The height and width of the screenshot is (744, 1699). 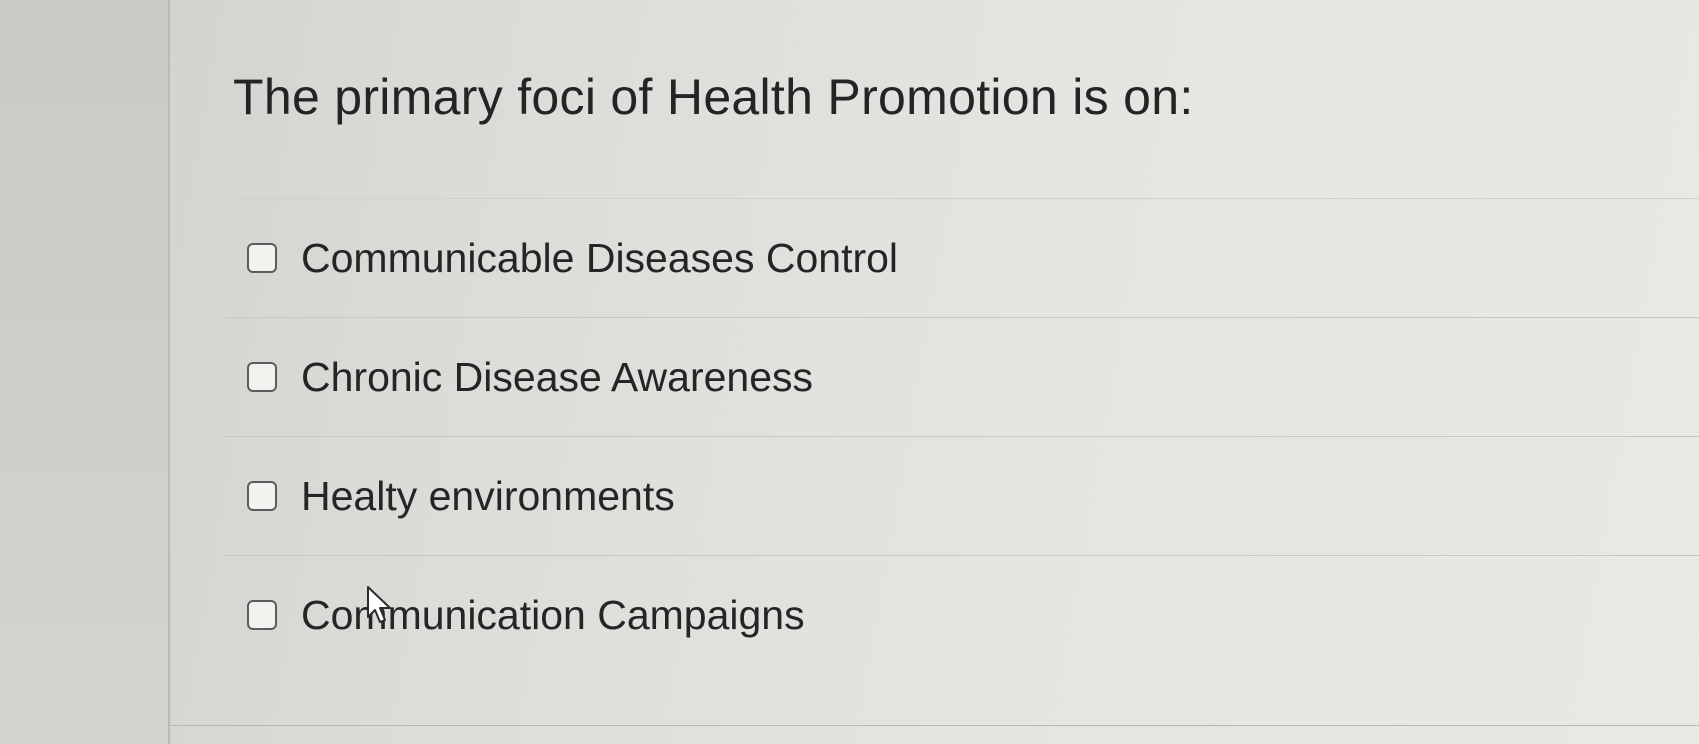 I want to click on choice-option-1: Communicable Diseases Control, so click(x=962, y=257).